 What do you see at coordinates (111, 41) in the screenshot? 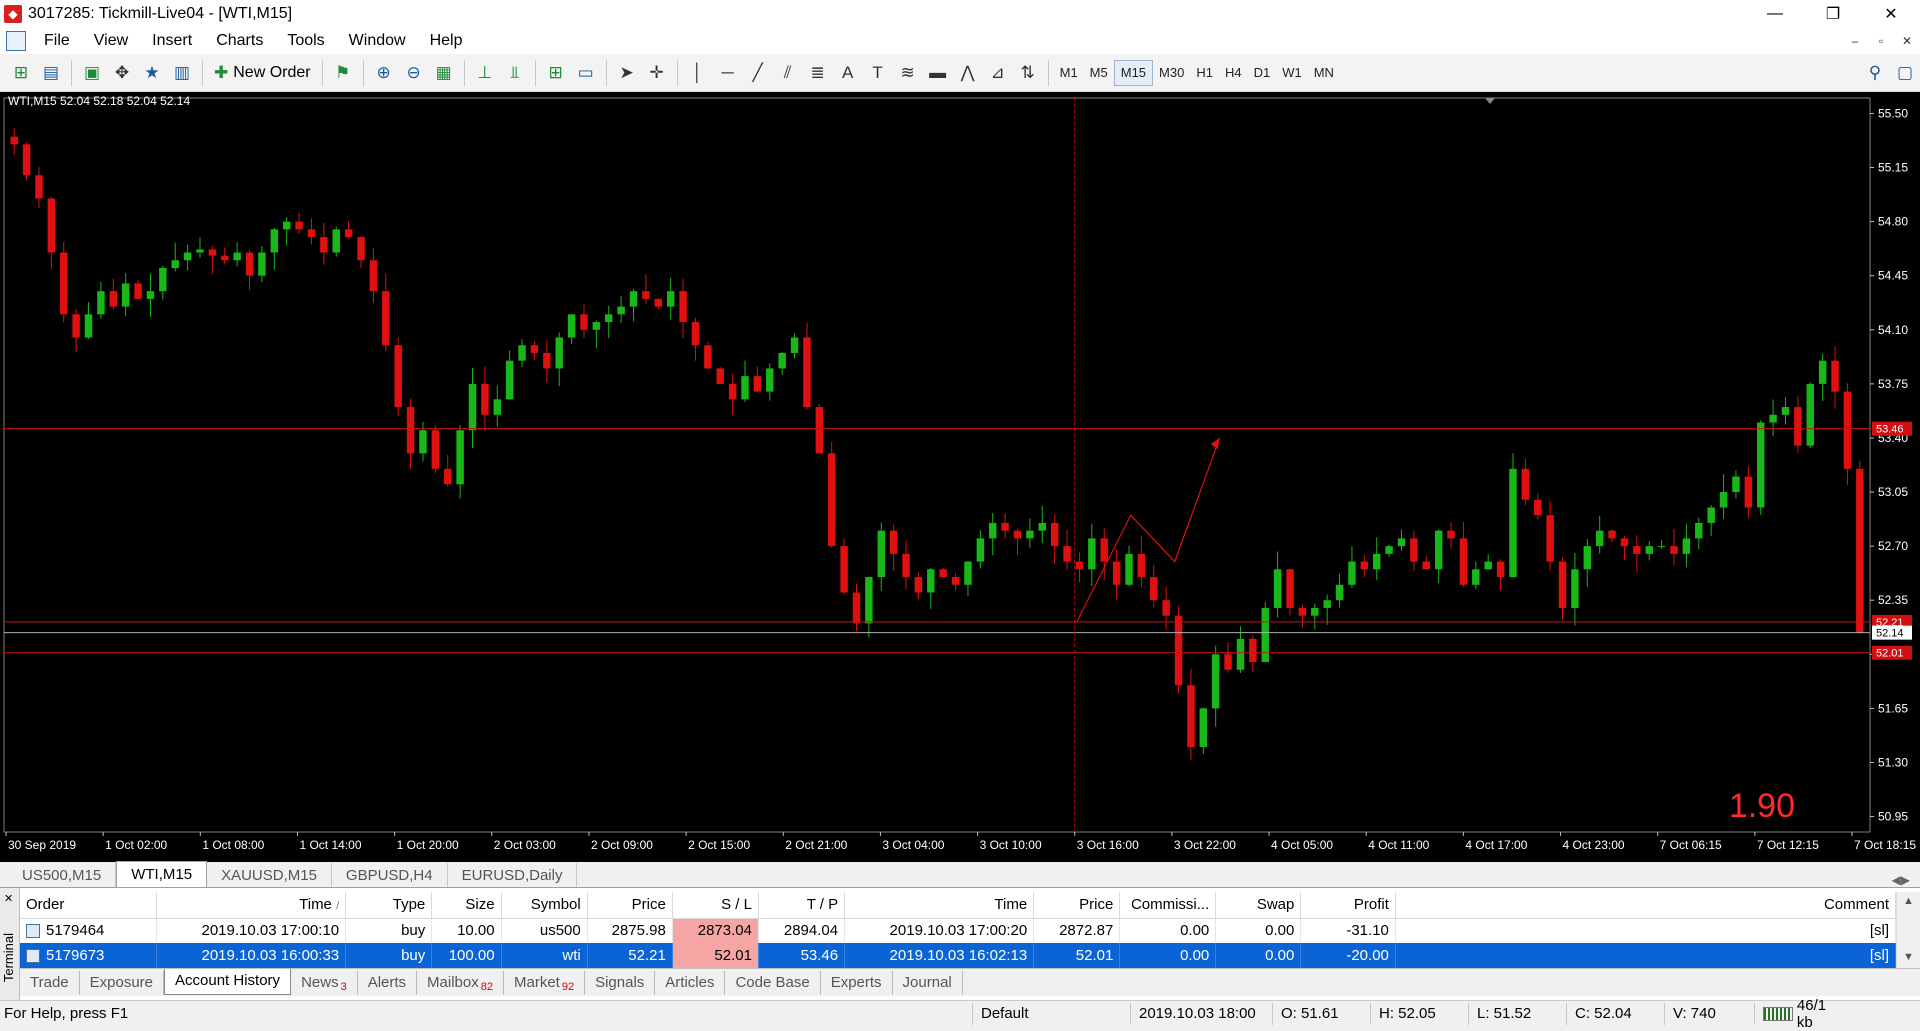
I see `menu-view: View` at bounding box center [111, 41].